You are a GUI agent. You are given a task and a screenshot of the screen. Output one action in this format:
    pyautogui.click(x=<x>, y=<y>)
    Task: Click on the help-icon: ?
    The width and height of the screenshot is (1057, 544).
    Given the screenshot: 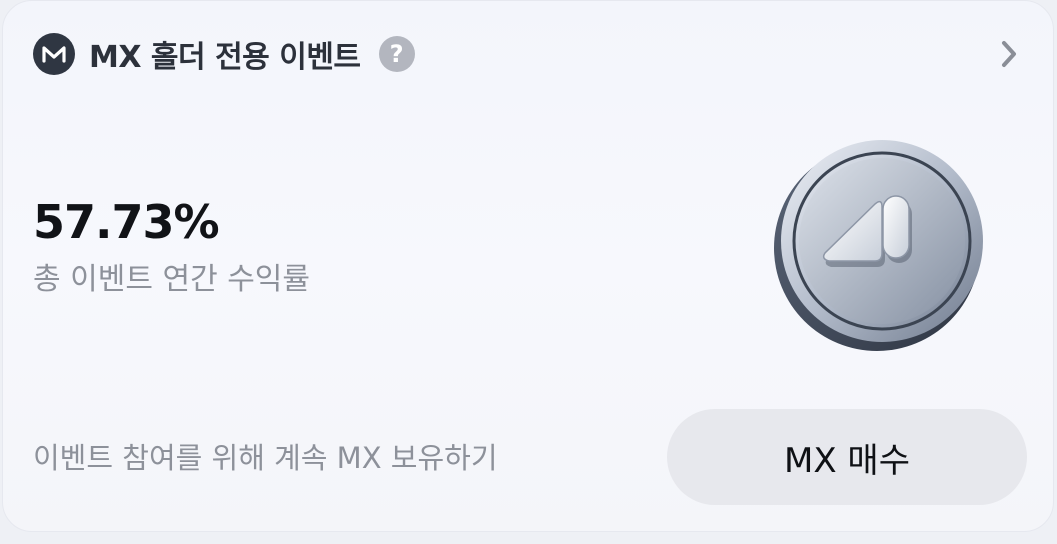 What is the action you would take?
    pyautogui.click(x=396, y=54)
    